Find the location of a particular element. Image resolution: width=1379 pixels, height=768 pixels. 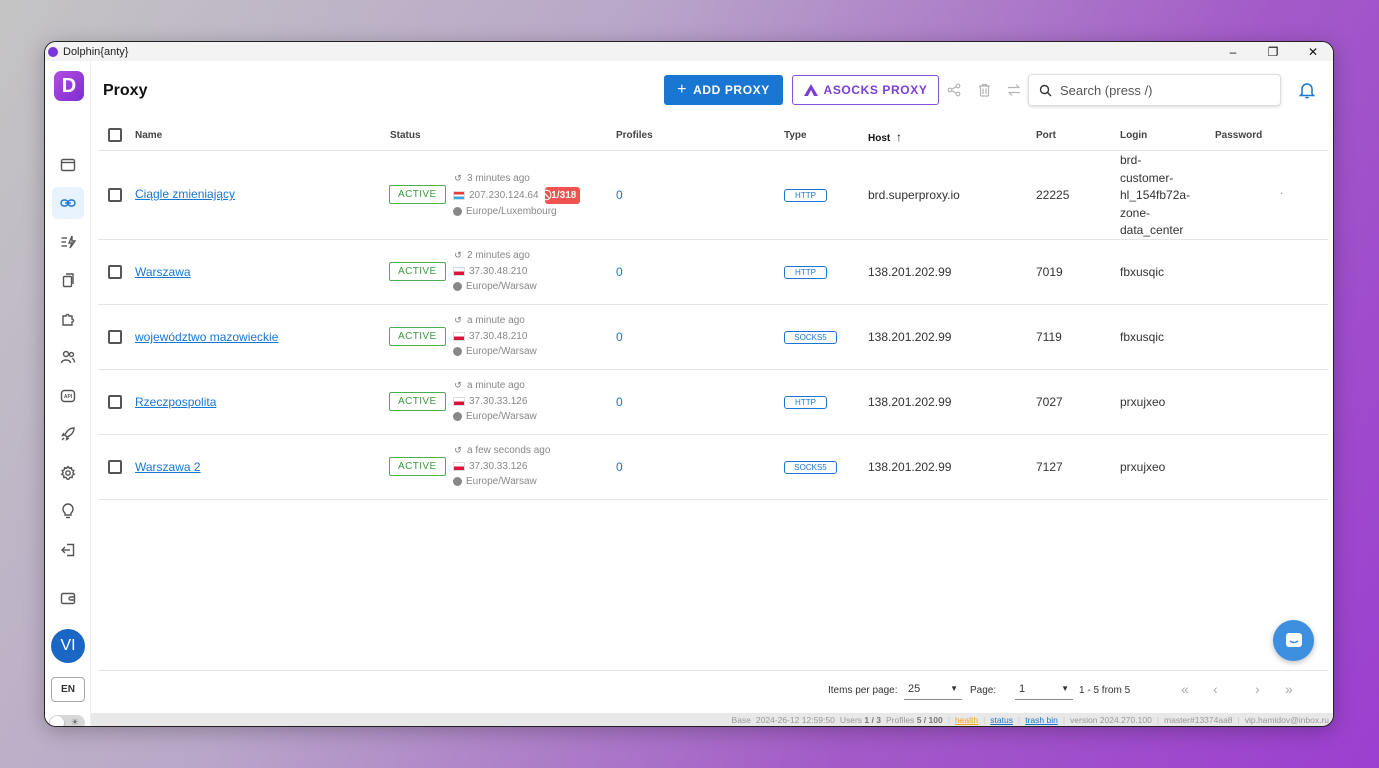

add-proxy-button: + ADD PROXY is located at coordinates (723, 90).